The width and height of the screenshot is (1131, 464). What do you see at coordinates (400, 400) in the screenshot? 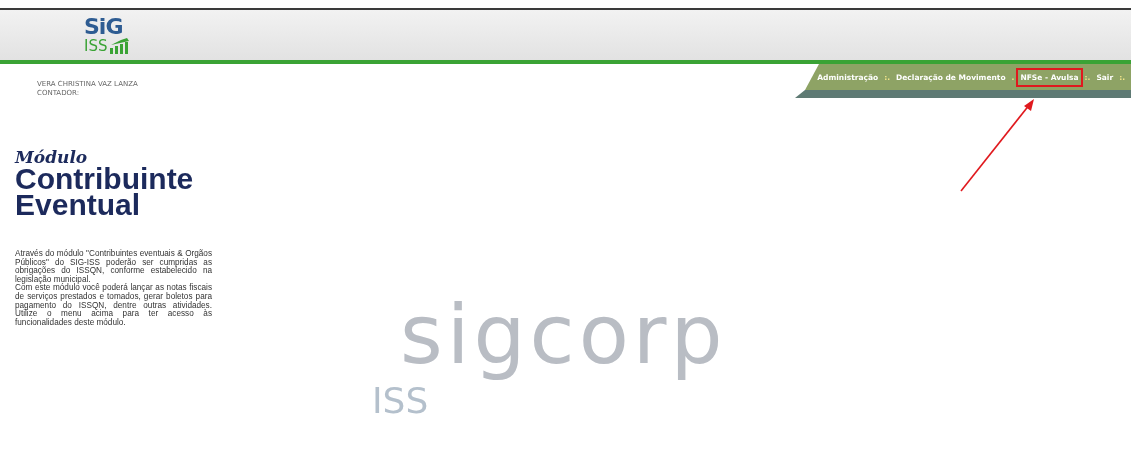
I see `background-logo-text: ISS` at bounding box center [400, 400].